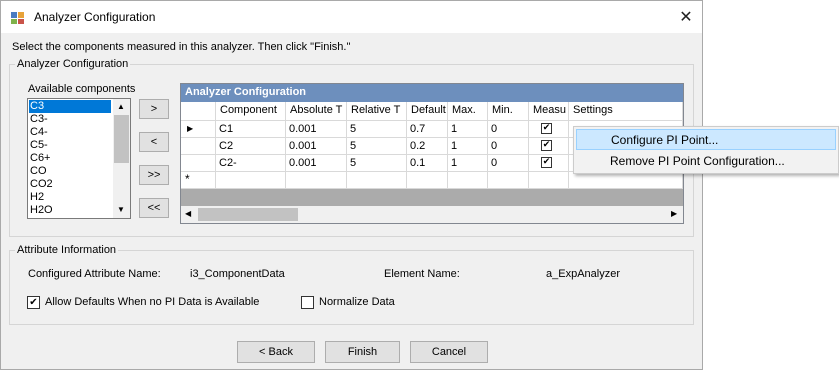  What do you see at coordinates (626, 111) in the screenshot?
I see `column-header-settings: Settings` at bounding box center [626, 111].